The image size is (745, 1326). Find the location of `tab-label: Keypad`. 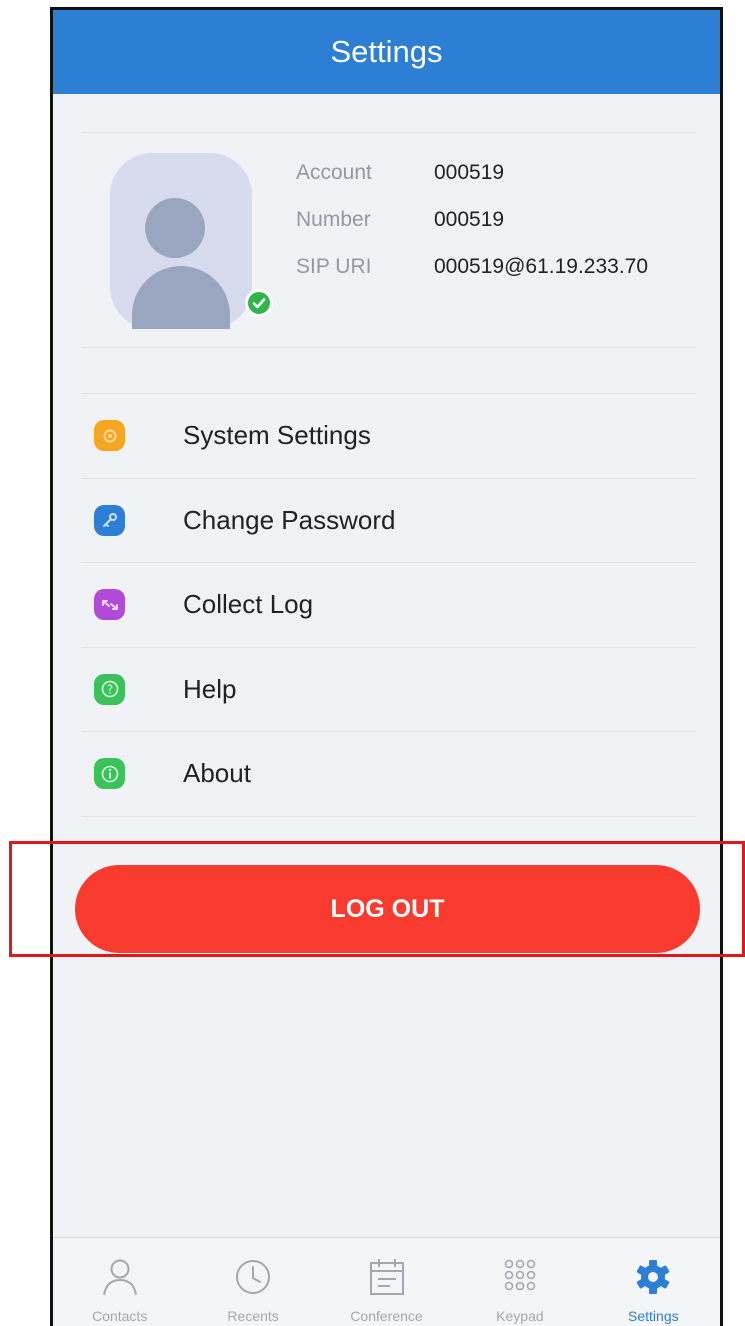

tab-label: Keypad is located at coordinates (520, 1316).